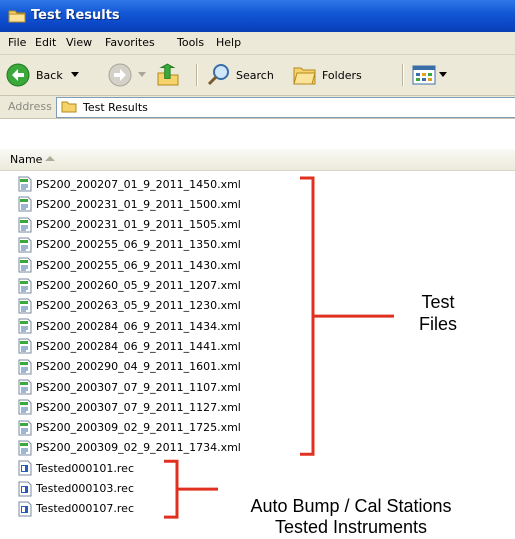 The width and height of the screenshot is (515, 539). What do you see at coordinates (438, 302) in the screenshot?
I see `test-files-line1: Test` at bounding box center [438, 302].